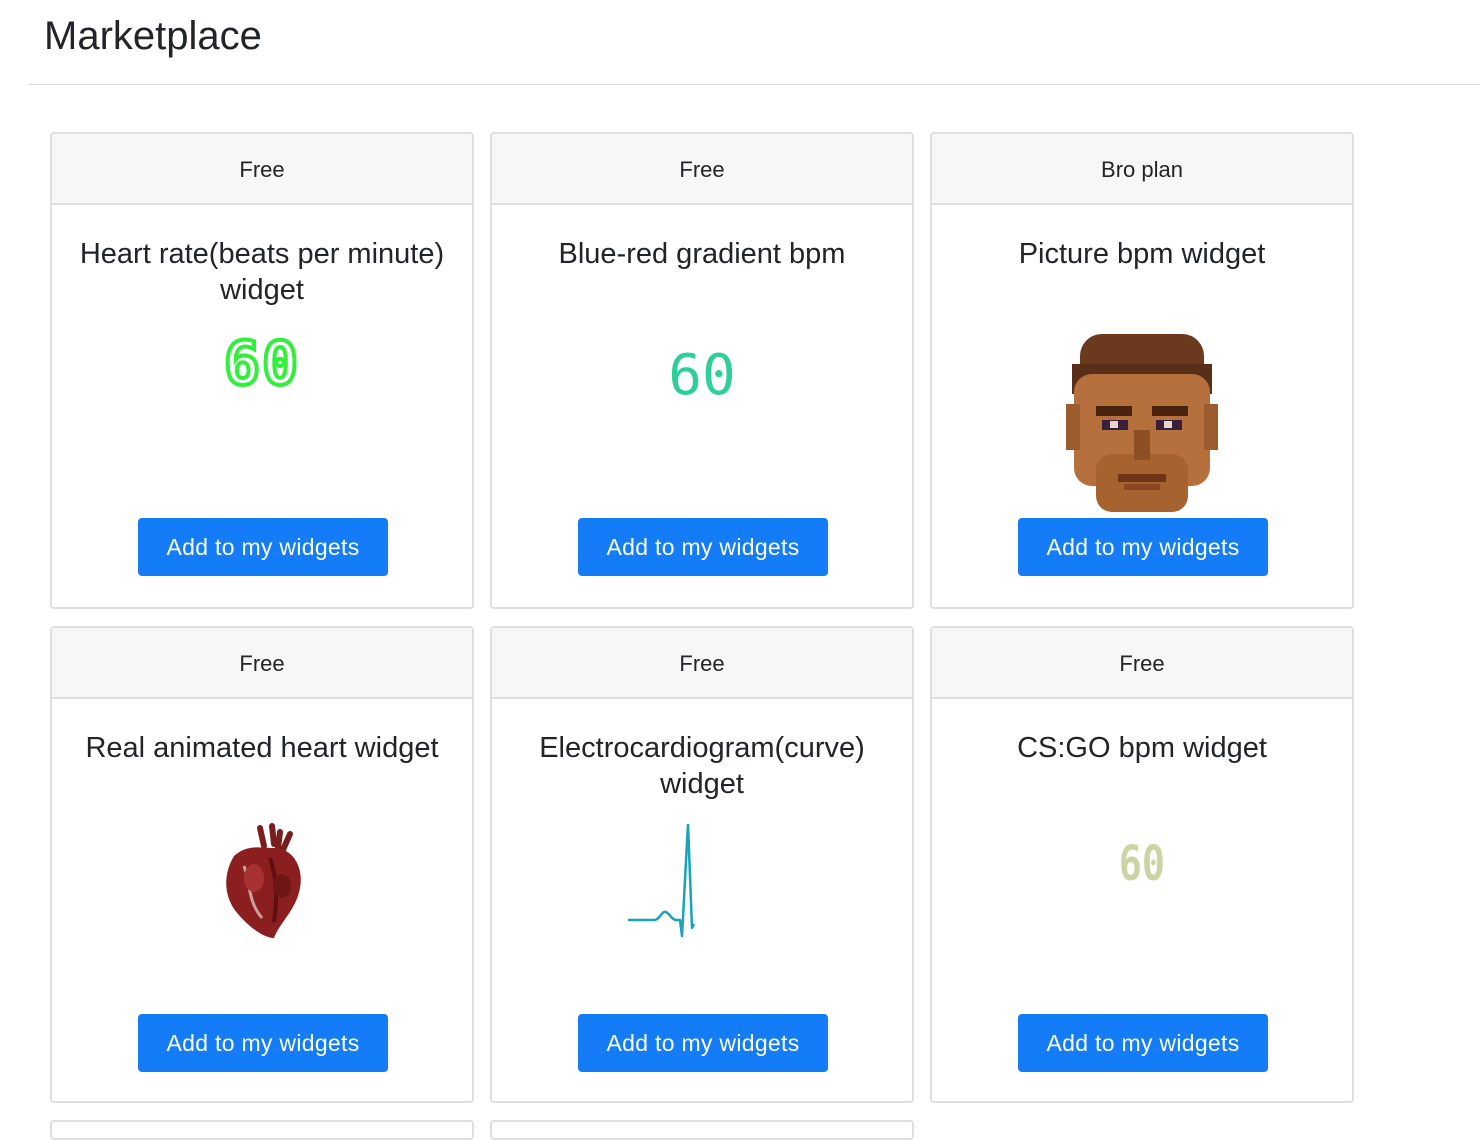  What do you see at coordinates (1142, 169) in the screenshot?
I see `plan-label: Bro plan` at bounding box center [1142, 169].